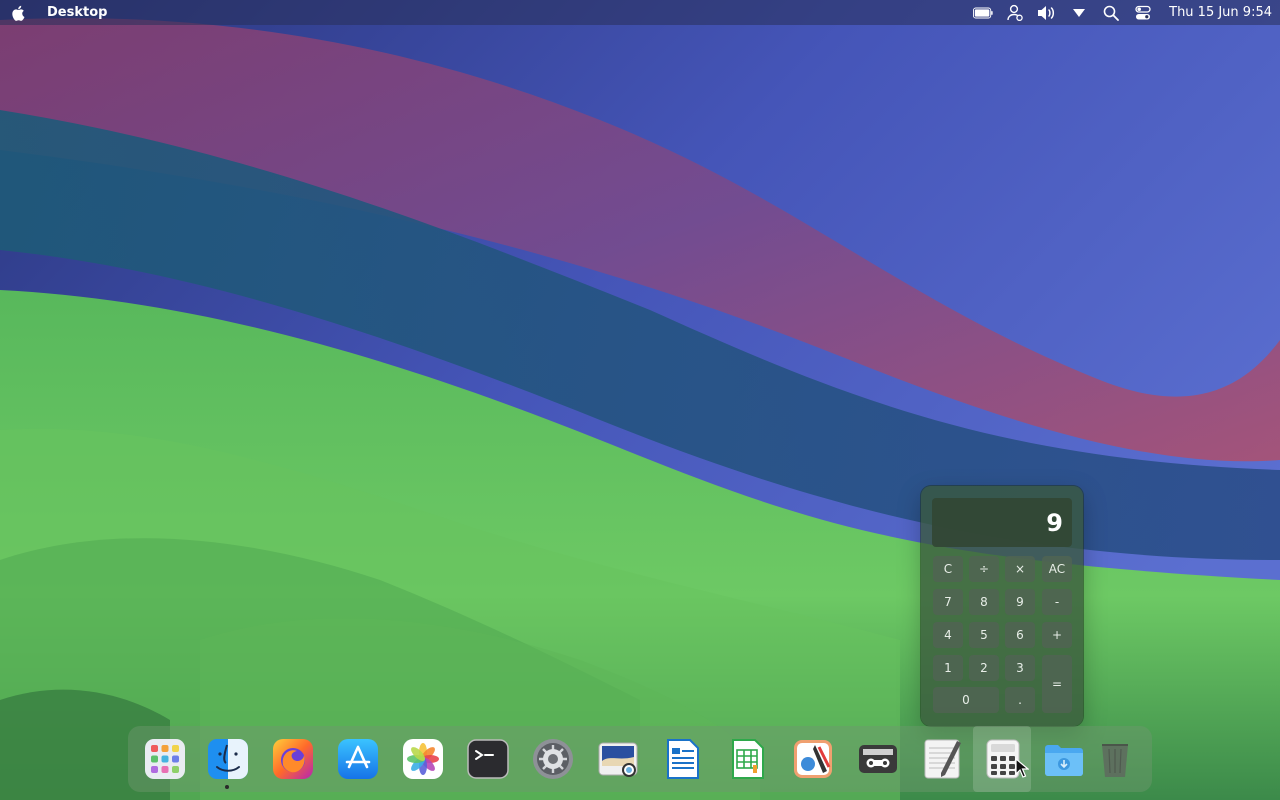 This screenshot has height=800, width=1280. What do you see at coordinates (984, 602) in the screenshot?
I see `key-8: 8` at bounding box center [984, 602].